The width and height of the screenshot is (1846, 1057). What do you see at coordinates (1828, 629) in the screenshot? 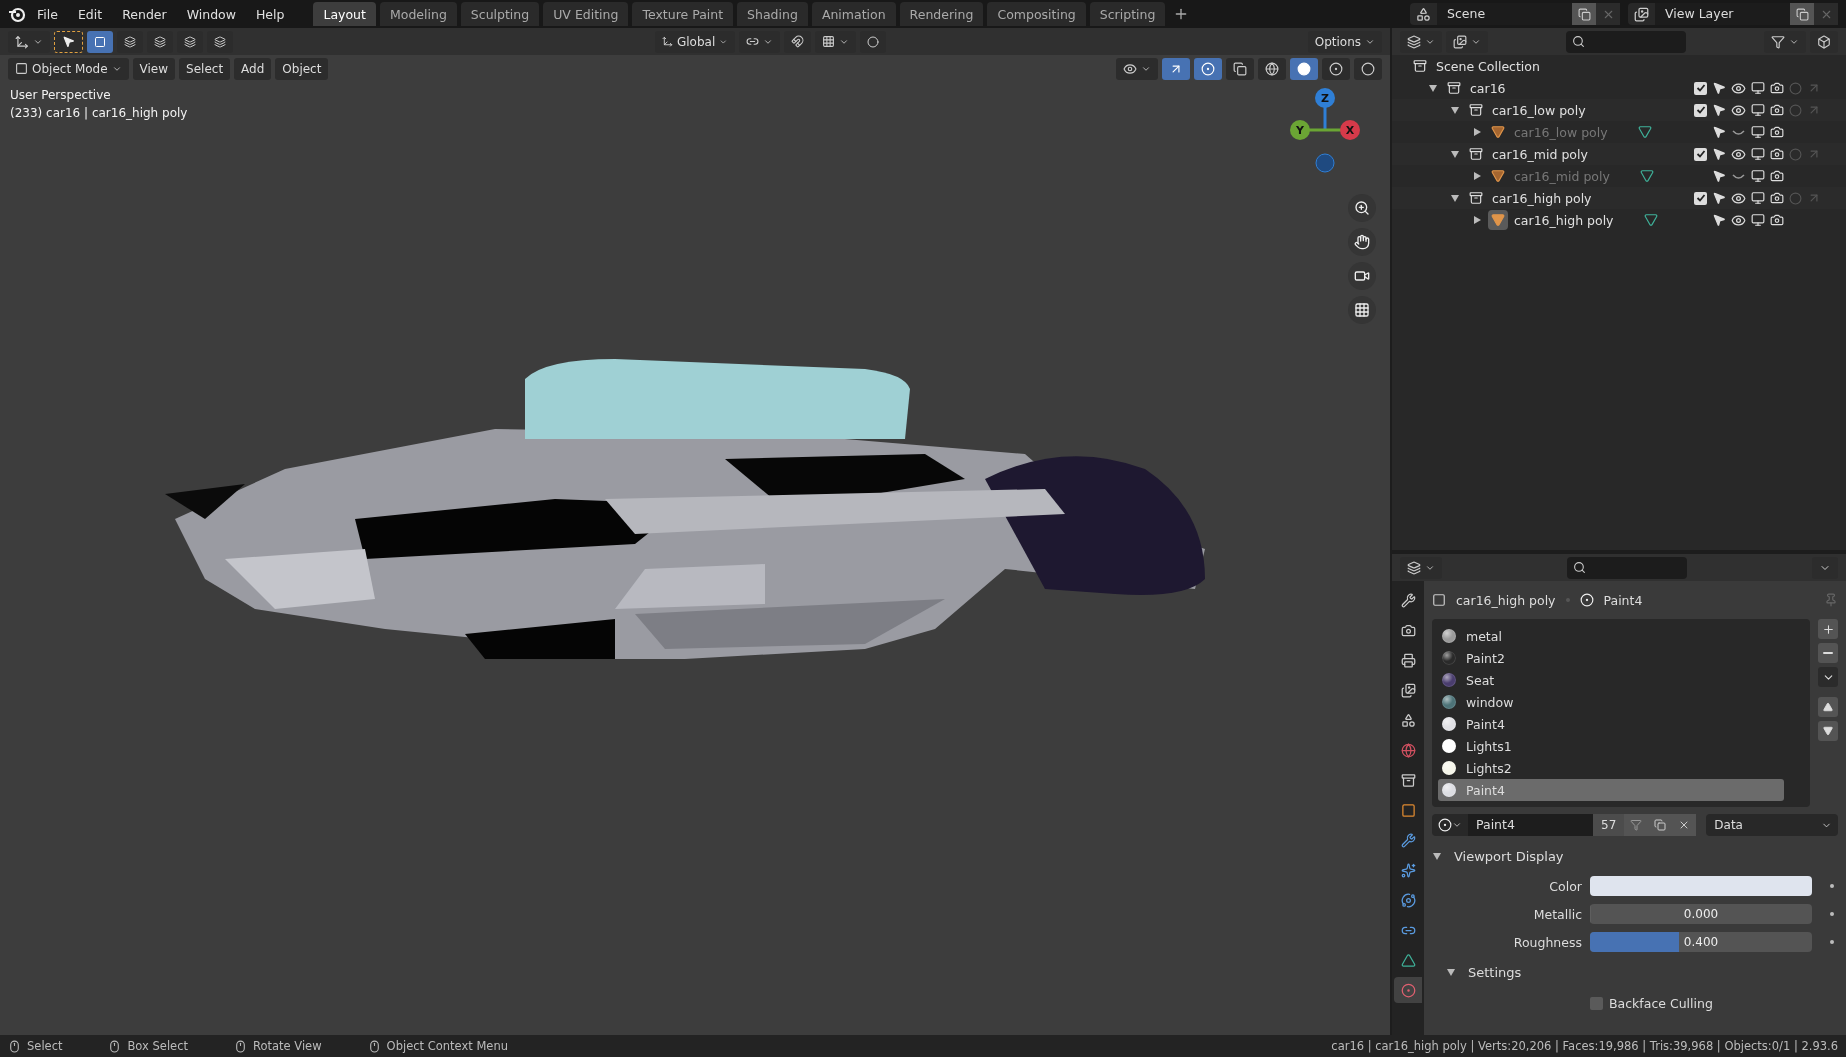
I see `add-slot-button` at bounding box center [1828, 629].